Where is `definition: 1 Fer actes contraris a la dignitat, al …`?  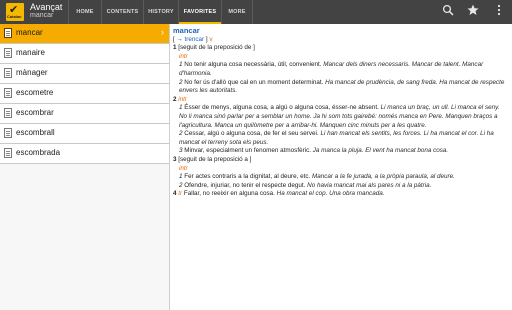 definition: 1 Fer actes contraris a la dignitat, al … is located at coordinates (340, 177).